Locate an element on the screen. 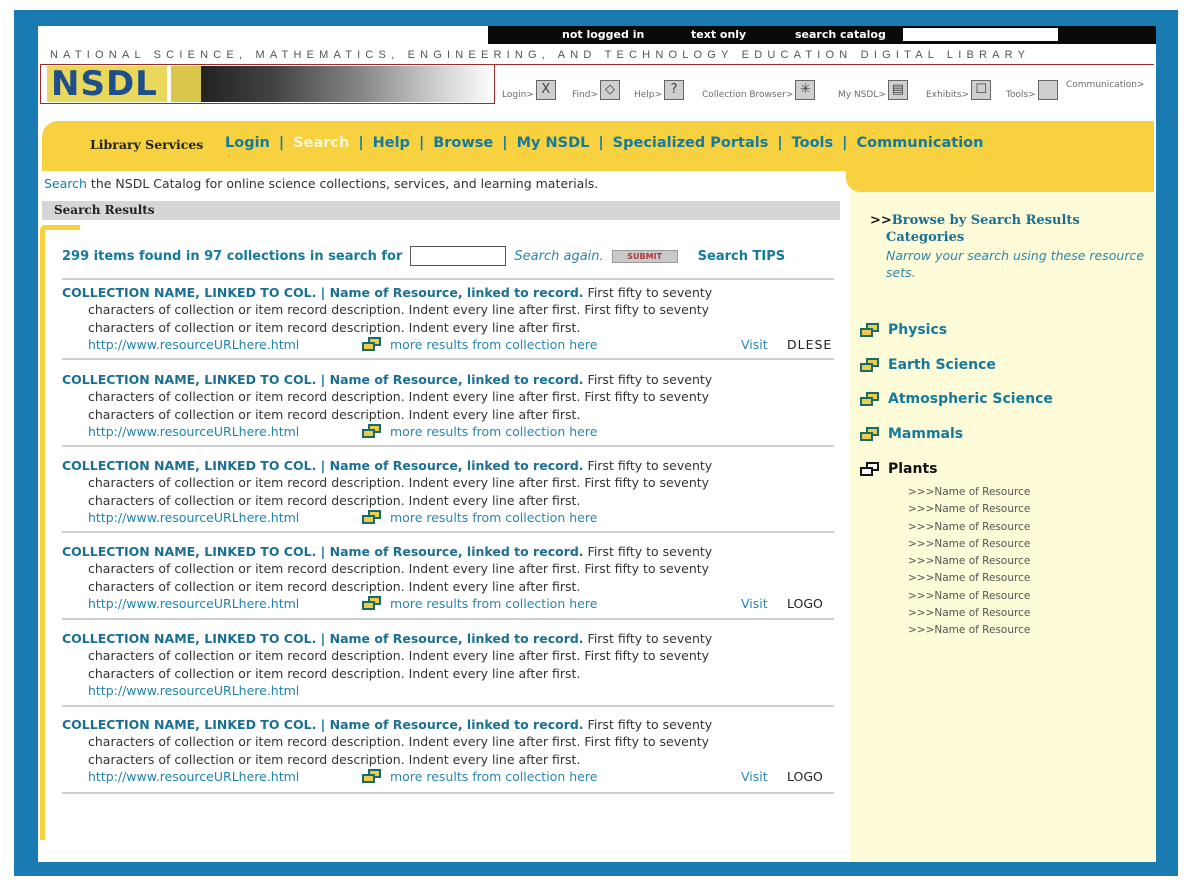  category-label: Plants is located at coordinates (913, 469).